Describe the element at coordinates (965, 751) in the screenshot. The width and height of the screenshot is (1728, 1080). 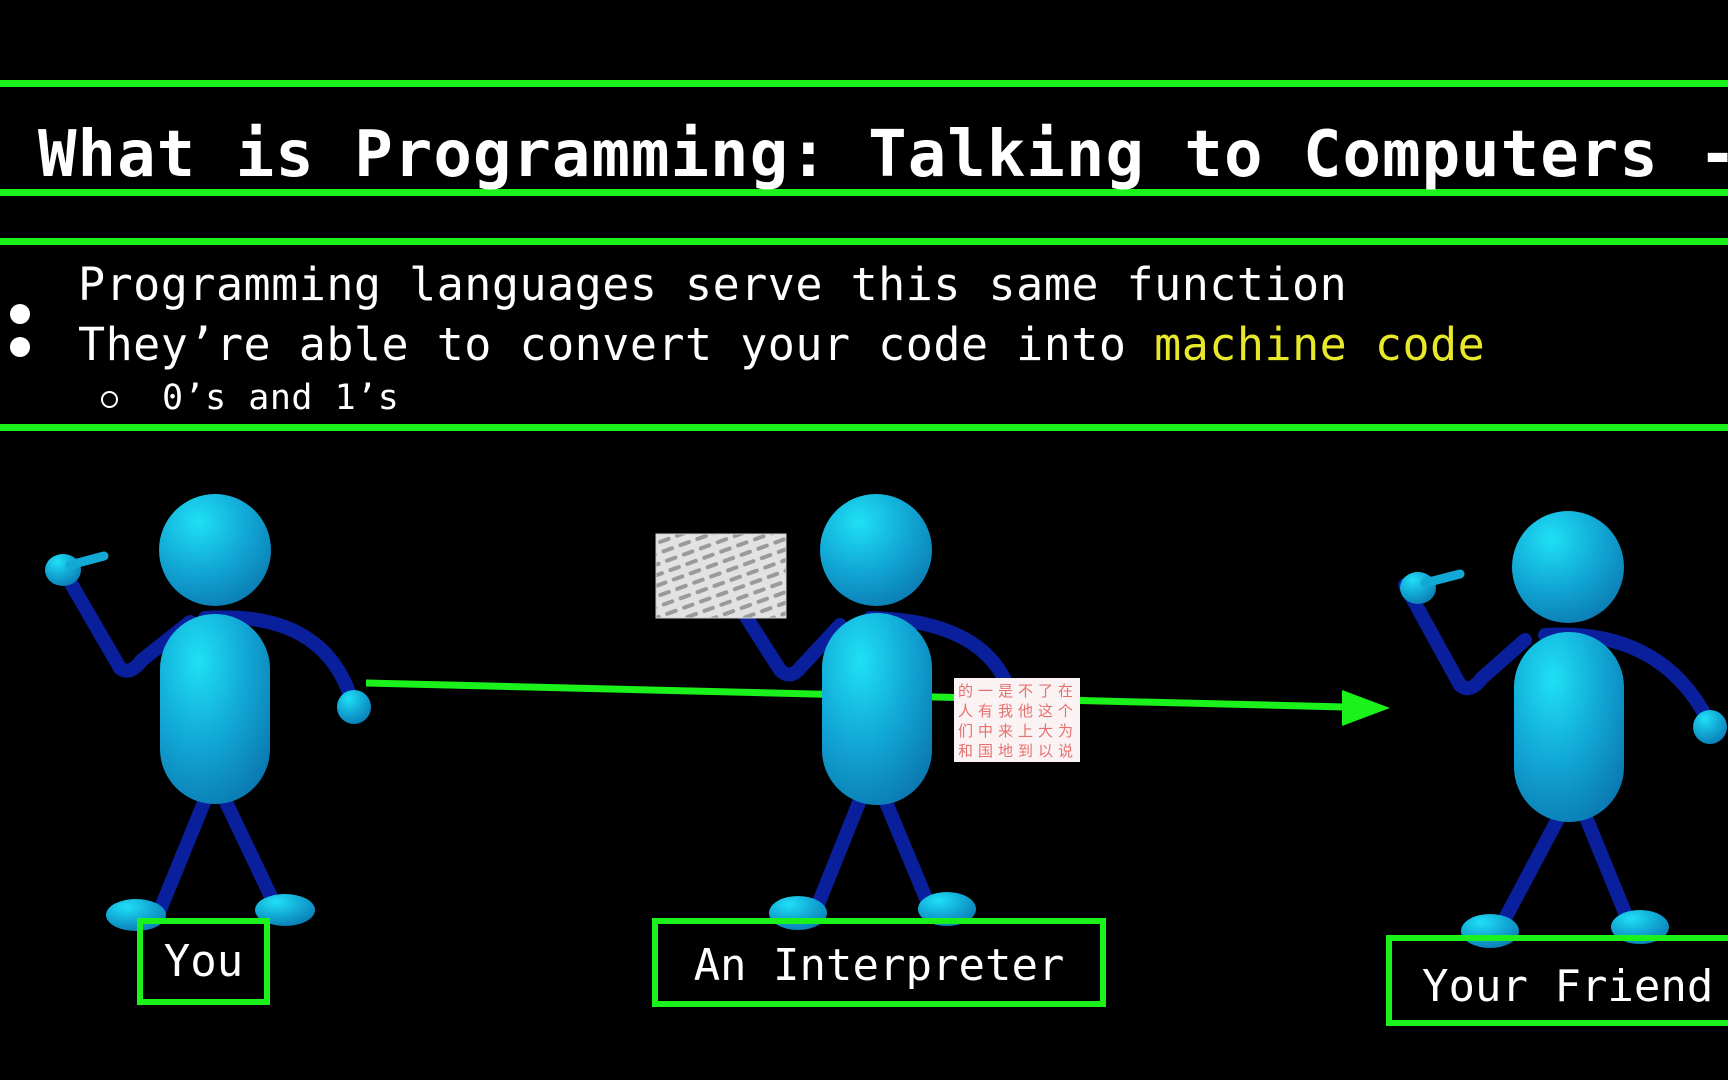
I see `hanzi-char: 和` at that location.